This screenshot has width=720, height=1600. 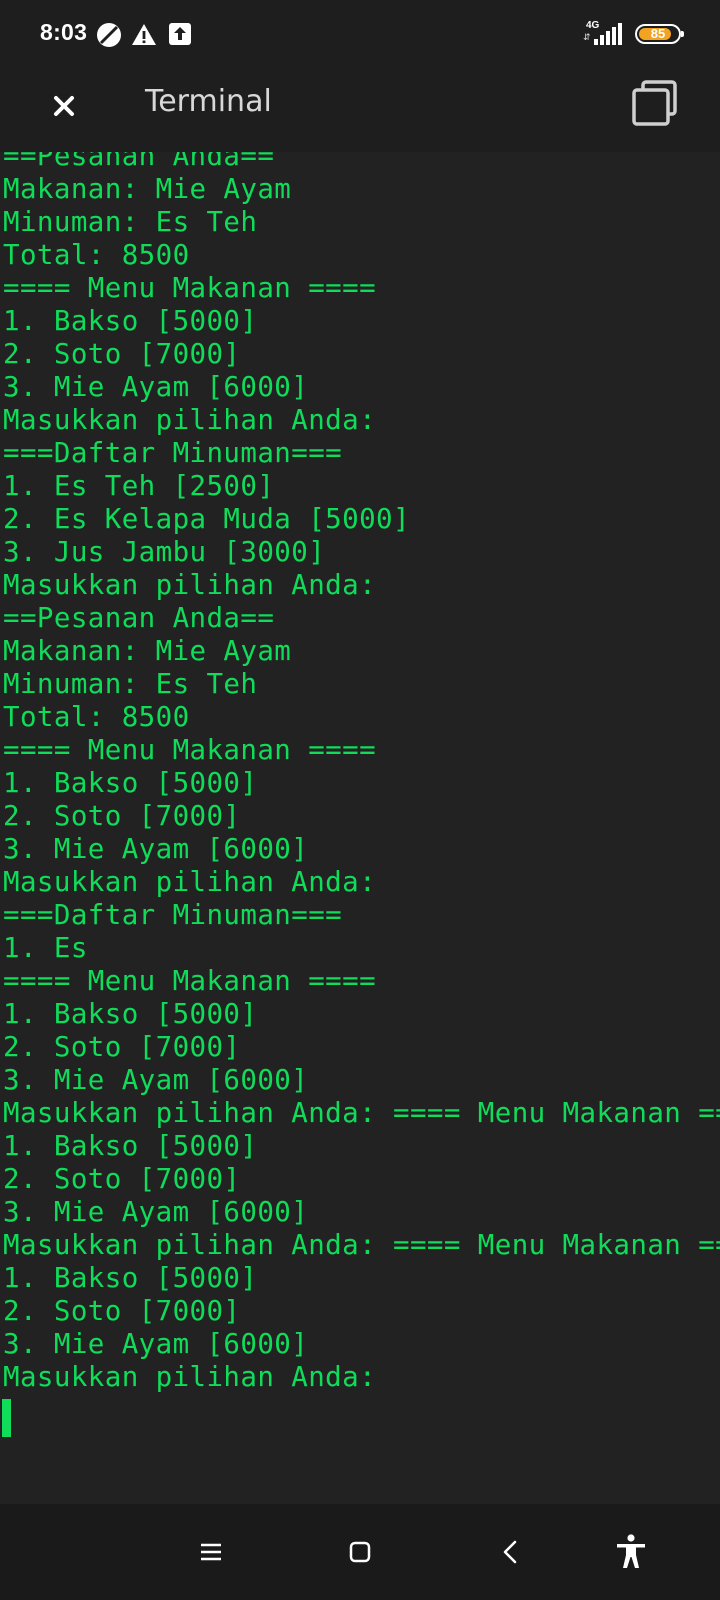 I want to click on upload-icon, so click(x=181, y=35).